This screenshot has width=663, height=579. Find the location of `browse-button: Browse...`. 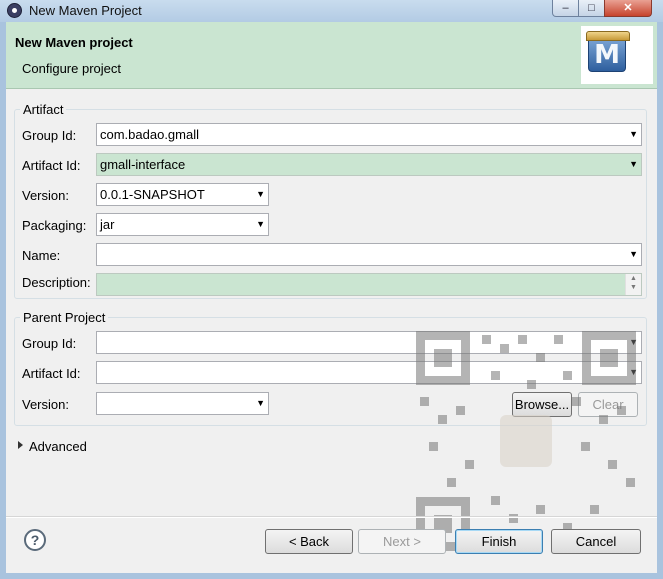

browse-button: Browse... is located at coordinates (542, 404).